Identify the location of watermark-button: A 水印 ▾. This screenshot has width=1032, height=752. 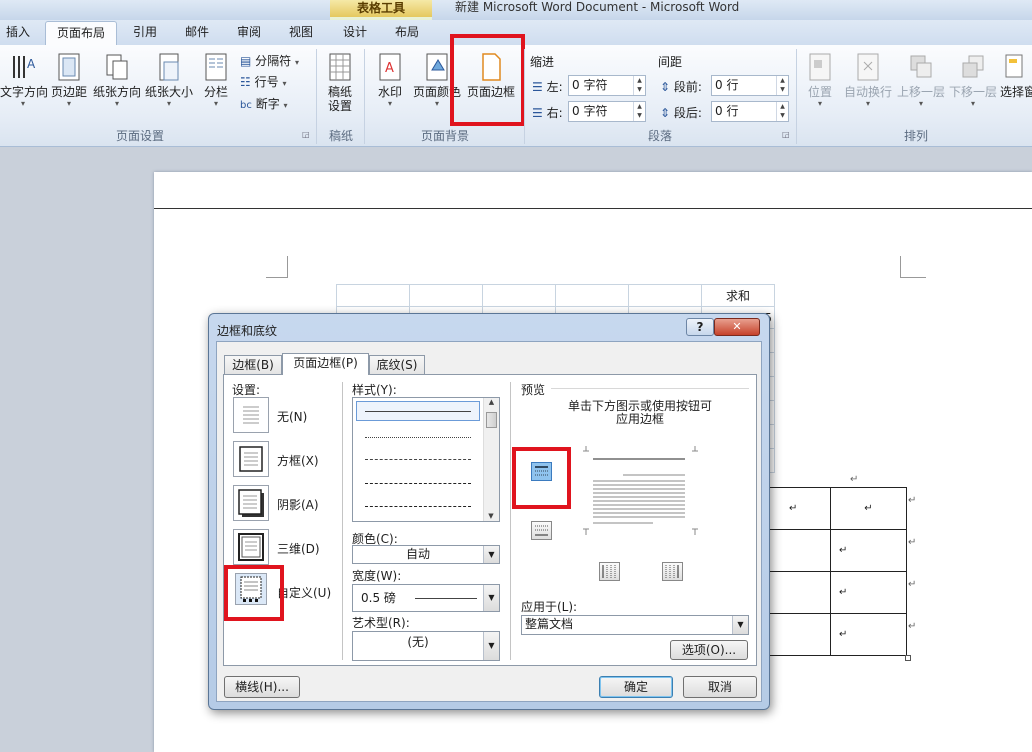
(390, 80).